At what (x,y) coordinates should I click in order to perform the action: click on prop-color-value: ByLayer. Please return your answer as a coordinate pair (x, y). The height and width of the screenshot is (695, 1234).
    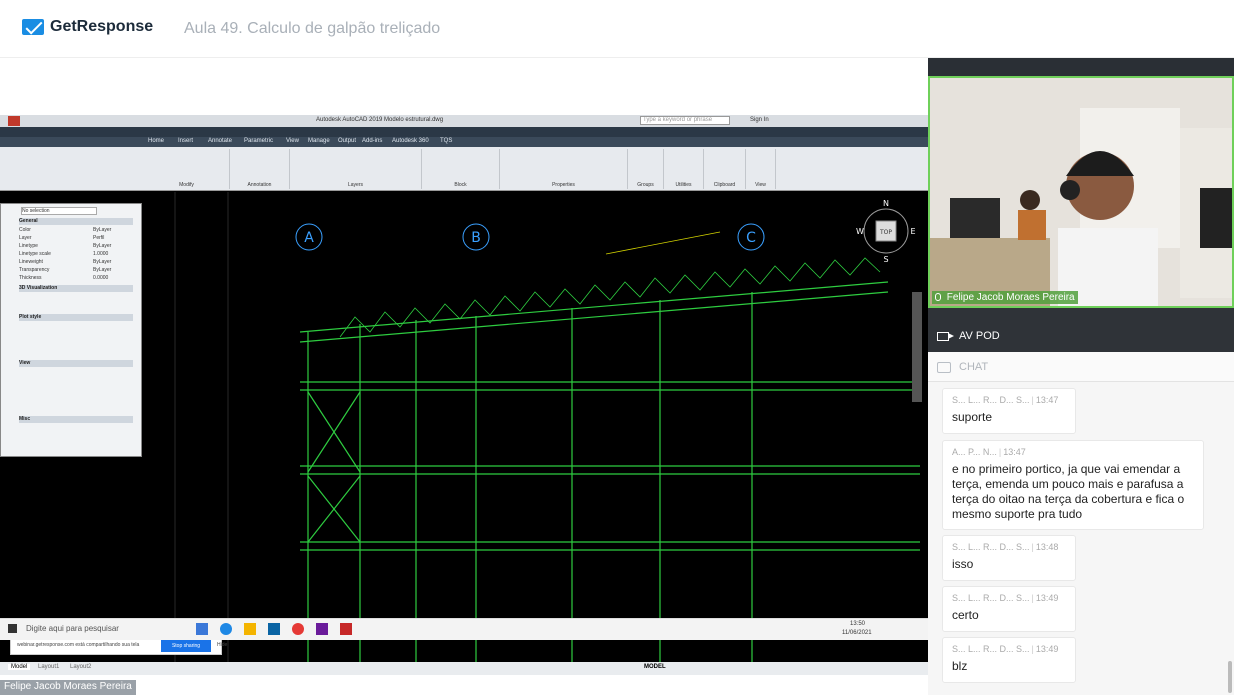
    Looking at the image, I should click on (102, 230).